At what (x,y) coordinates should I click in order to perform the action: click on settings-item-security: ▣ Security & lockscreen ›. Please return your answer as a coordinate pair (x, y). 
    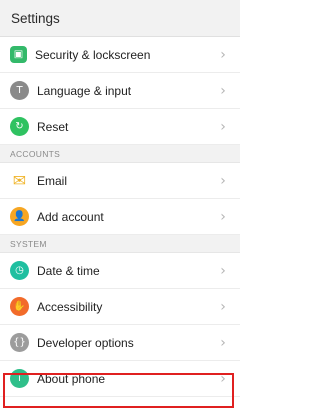
    Looking at the image, I should click on (120, 55).